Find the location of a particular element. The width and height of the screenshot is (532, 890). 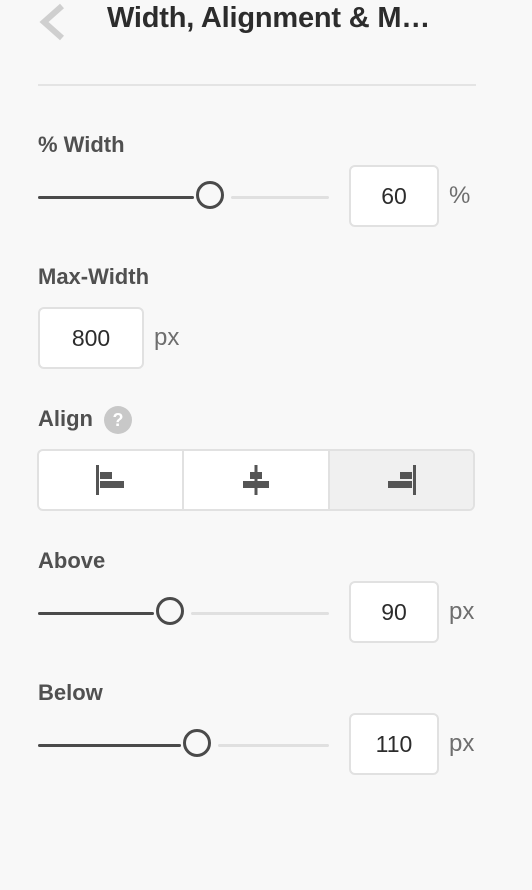

max-width-label: Max-Width is located at coordinates (94, 276).